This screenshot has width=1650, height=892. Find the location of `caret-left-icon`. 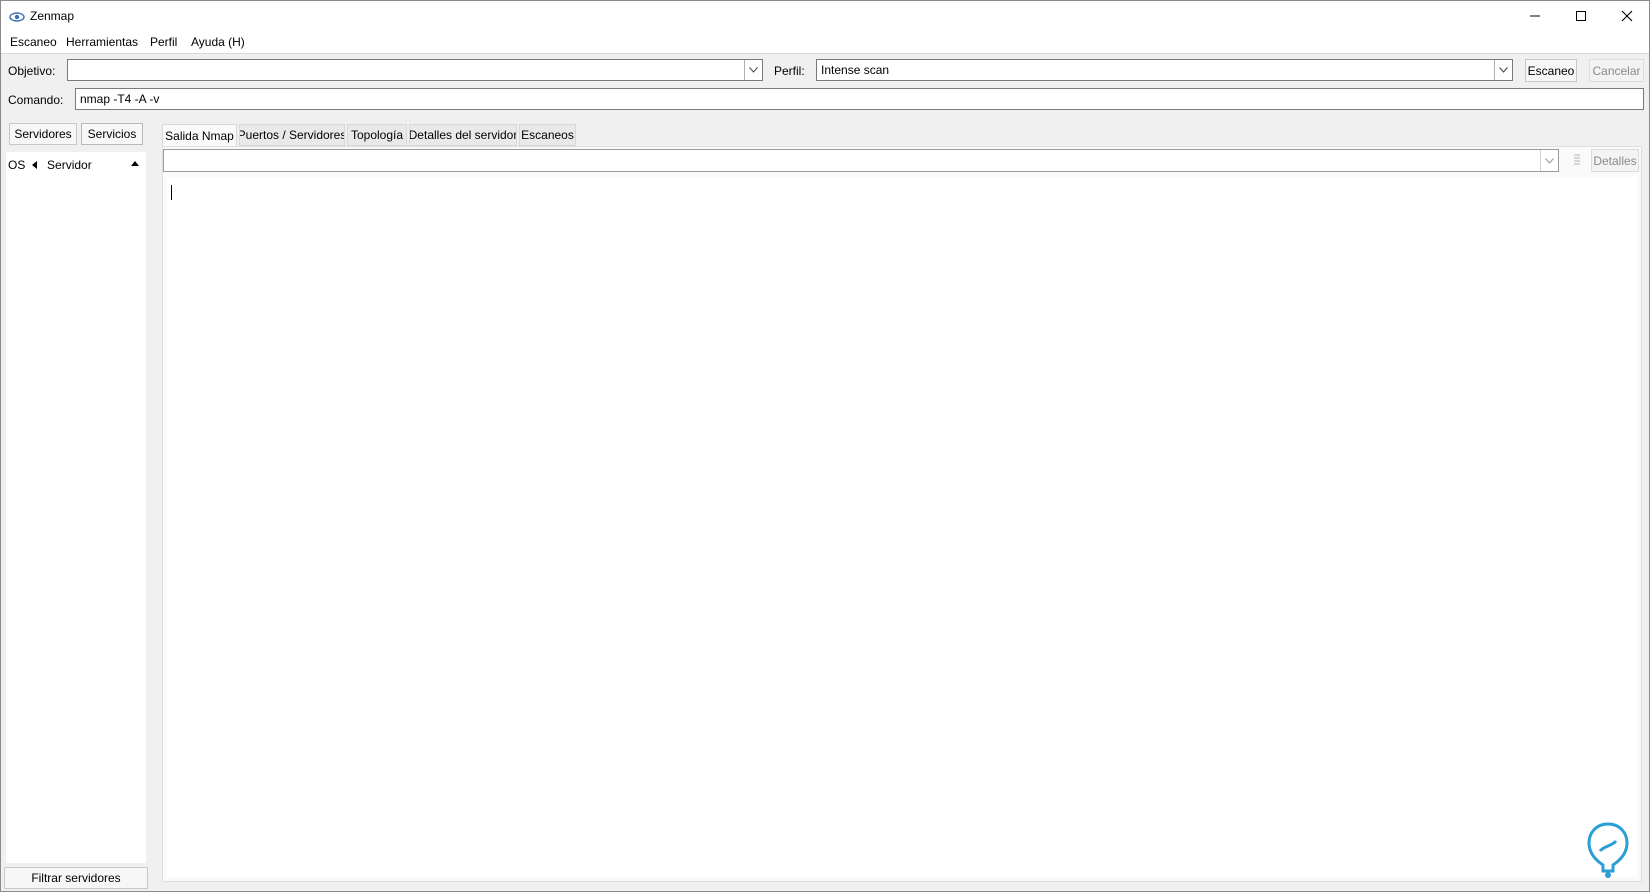

caret-left-icon is located at coordinates (34, 165).